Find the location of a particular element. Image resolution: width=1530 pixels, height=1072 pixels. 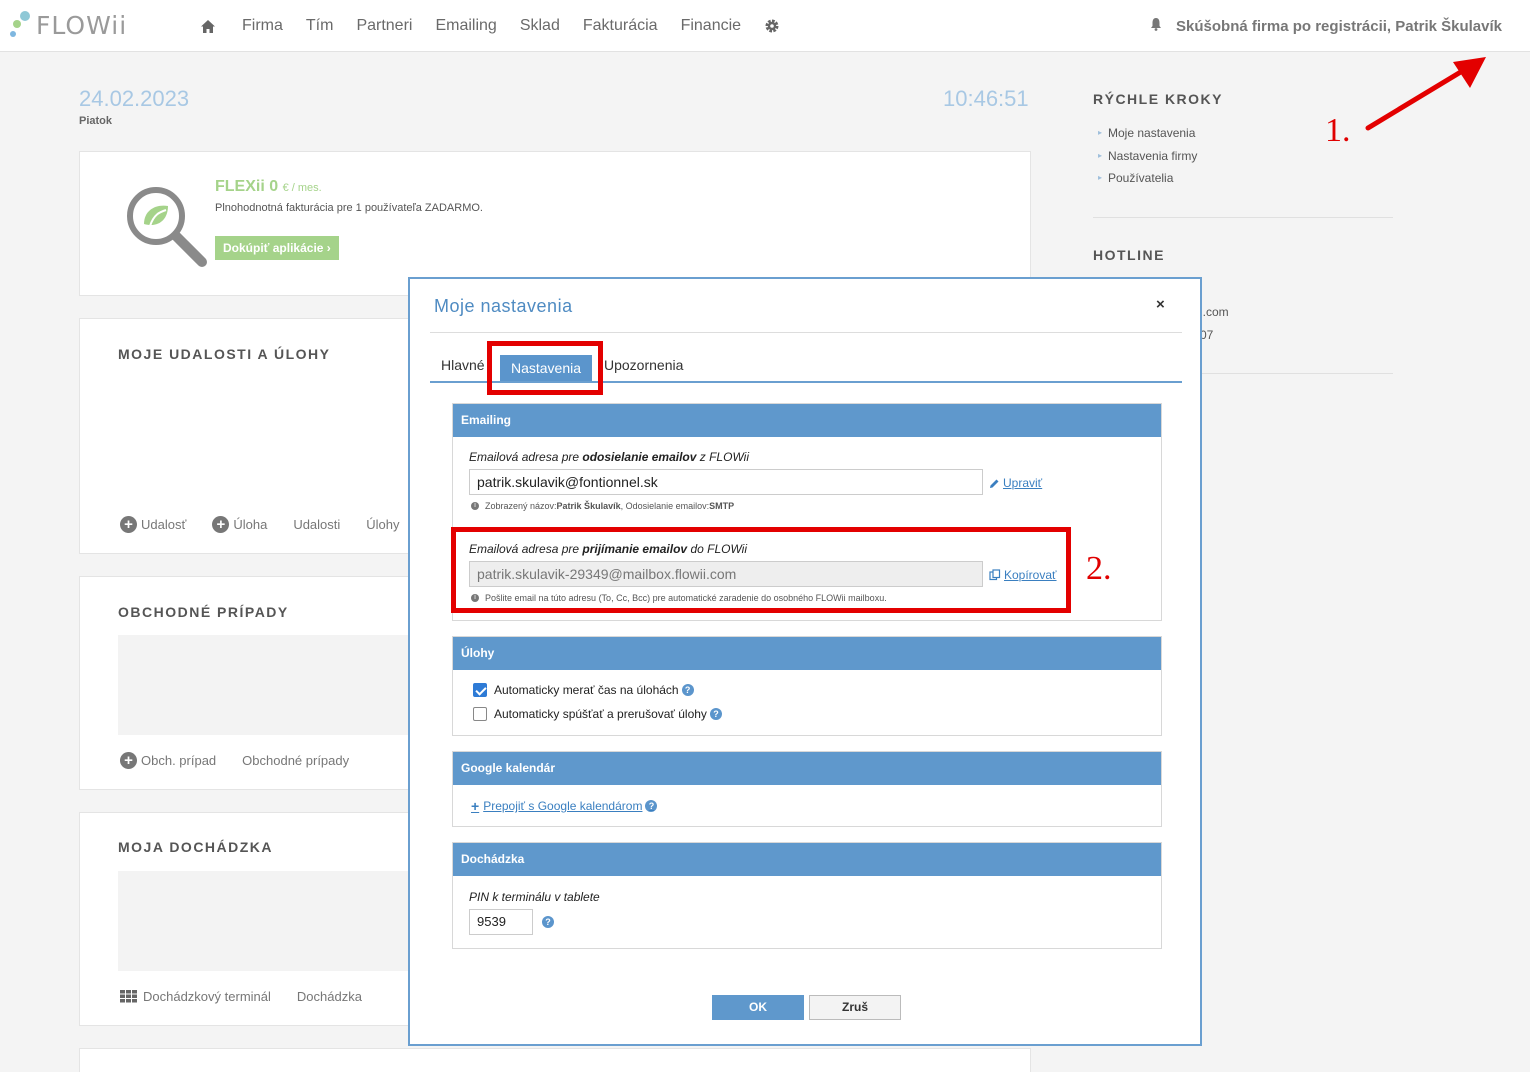

info-icon: i is located at coordinates (475, 506).